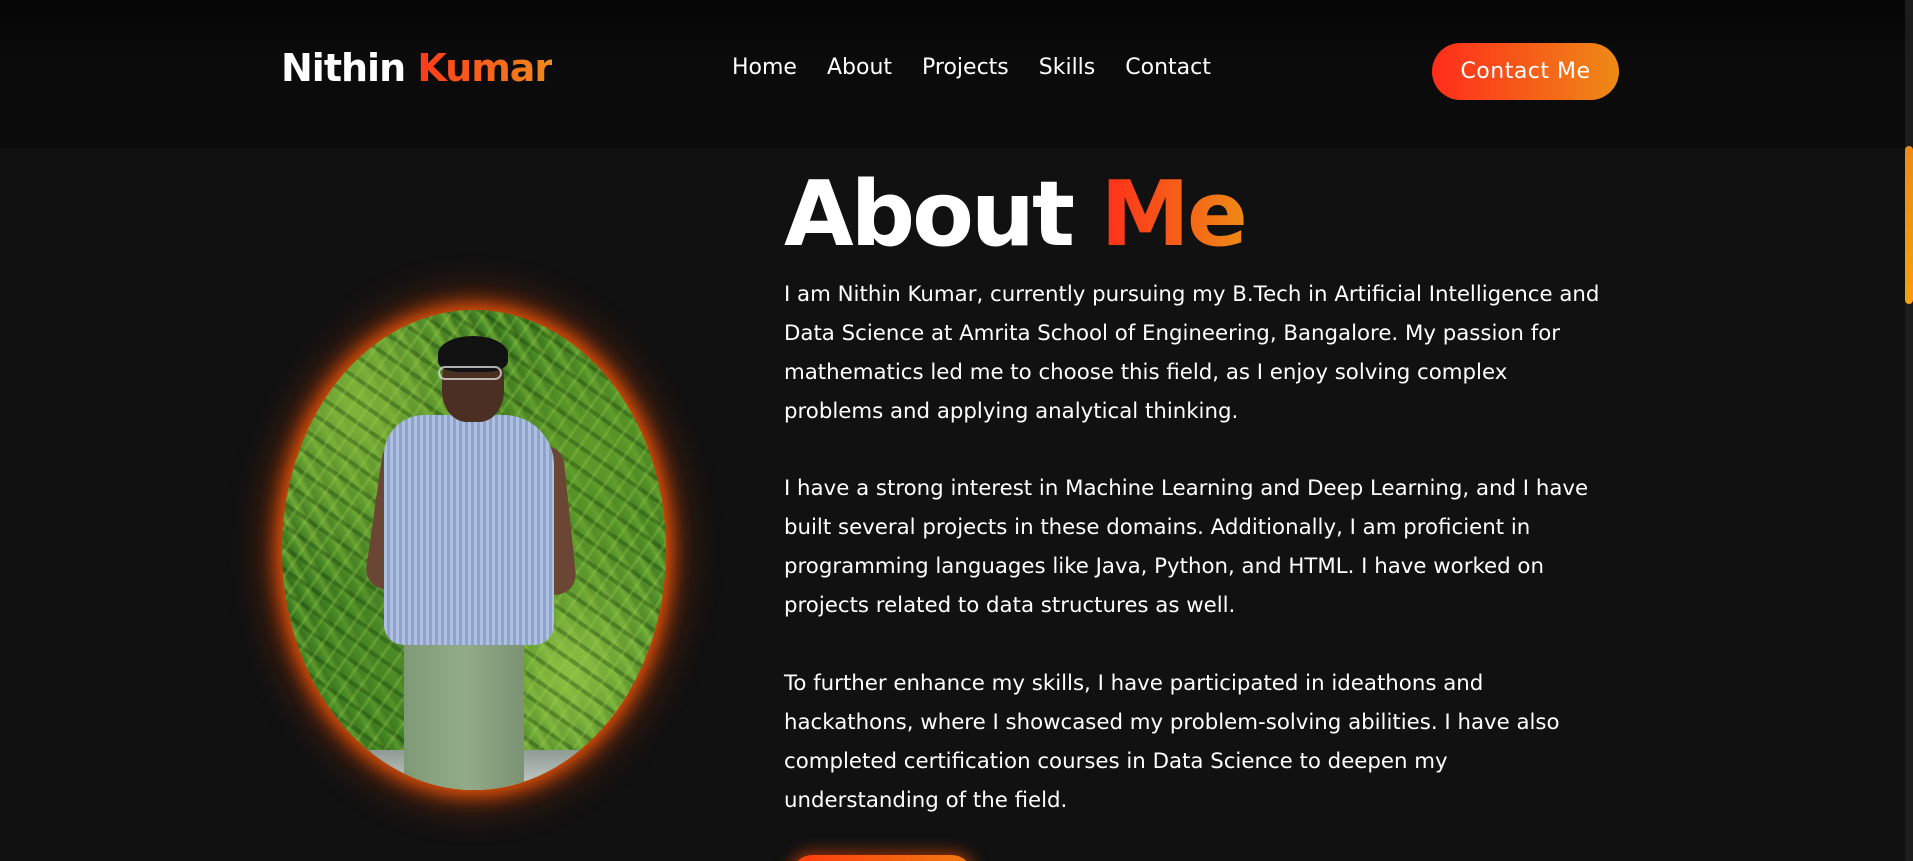  I want to click on photo-person-shirt, so click(469, 530).